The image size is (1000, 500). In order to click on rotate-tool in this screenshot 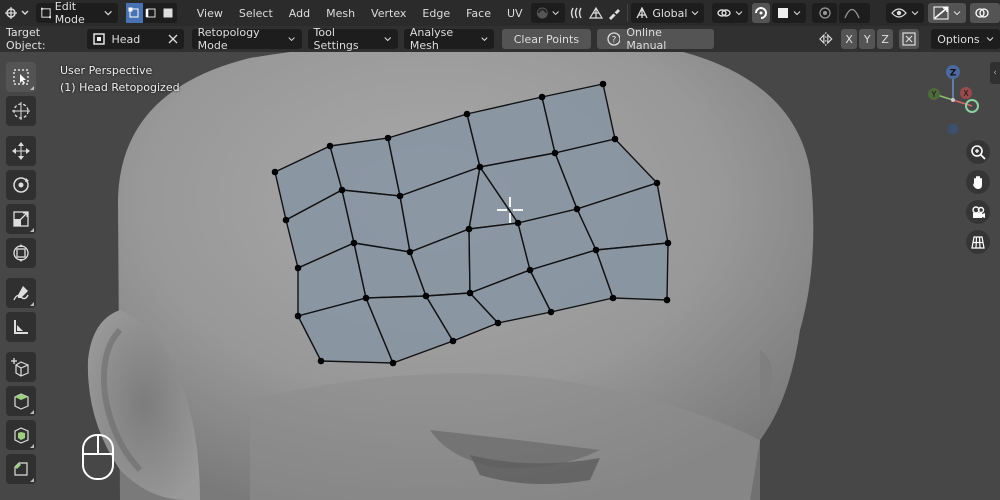, I will do `click(21, 185)`.